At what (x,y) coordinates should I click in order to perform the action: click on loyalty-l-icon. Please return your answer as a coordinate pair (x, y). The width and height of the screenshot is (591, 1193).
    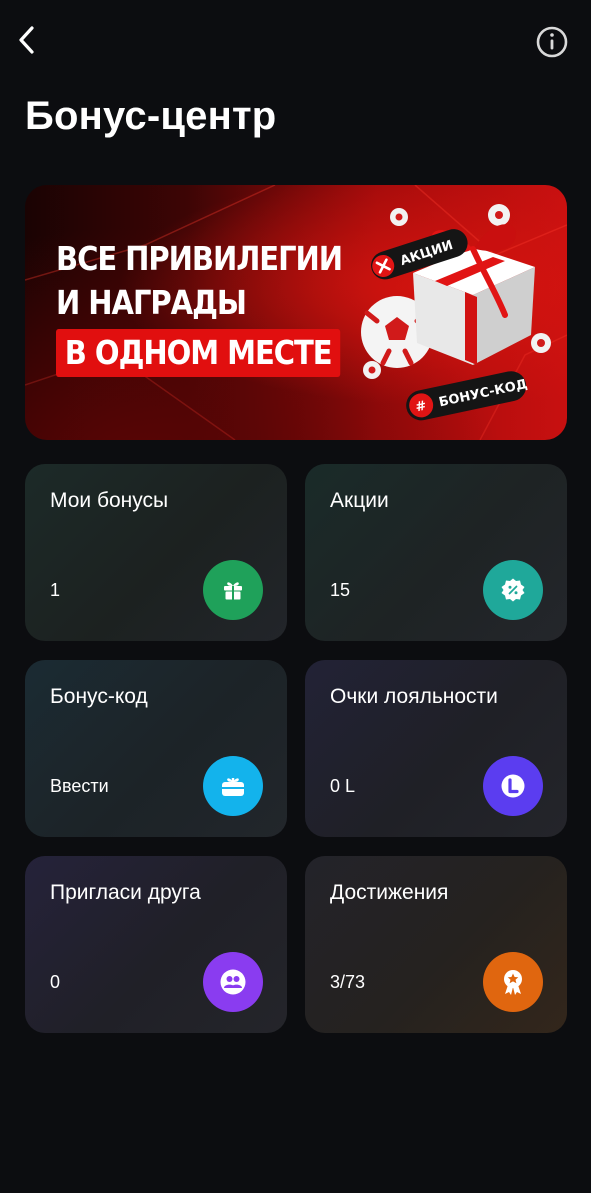
    Looking at the image, I should click on (513, 786).